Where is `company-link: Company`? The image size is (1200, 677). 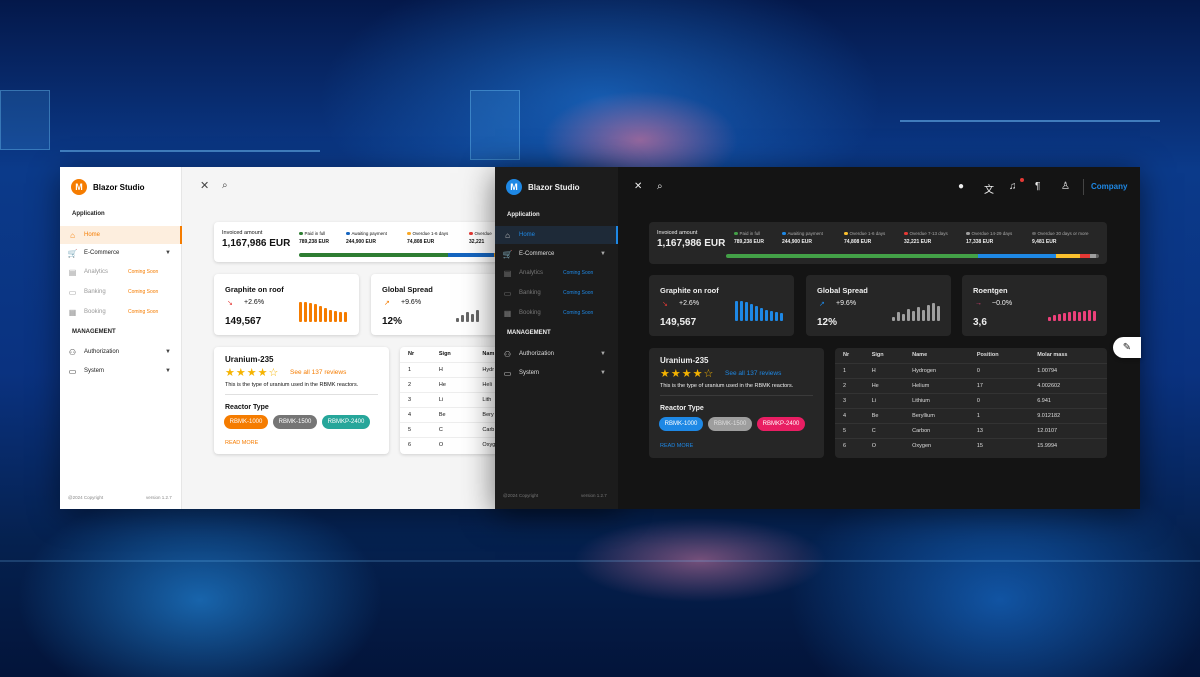
company-link: Company is located at coordinates (1109, 186).